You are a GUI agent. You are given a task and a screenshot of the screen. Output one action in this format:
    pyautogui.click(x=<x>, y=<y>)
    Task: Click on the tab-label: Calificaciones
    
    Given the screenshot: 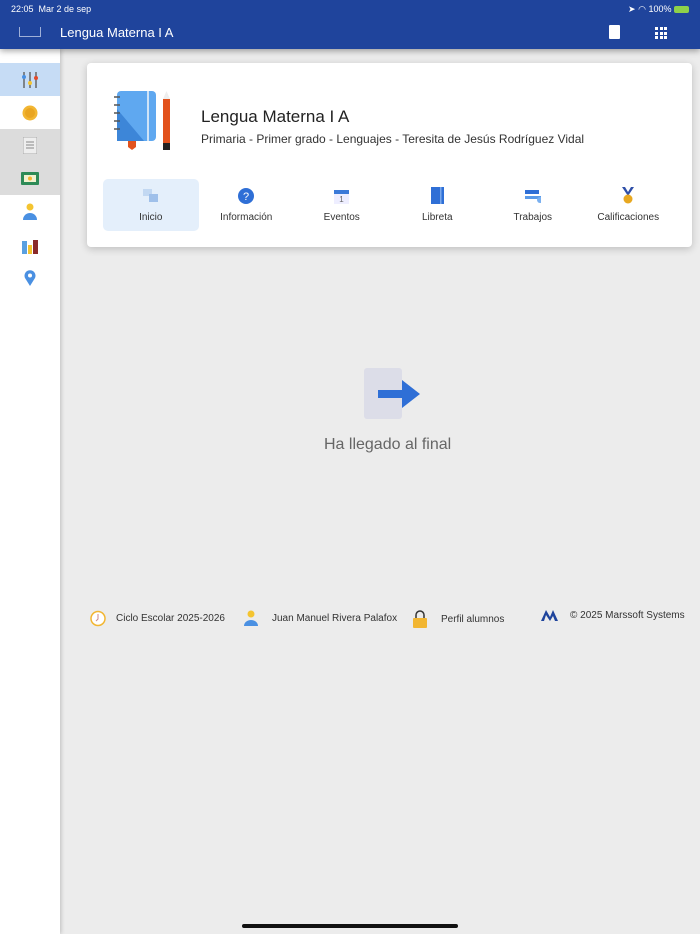 What is the action you would take?
    pyautogui.click(x=628, y=217)
    